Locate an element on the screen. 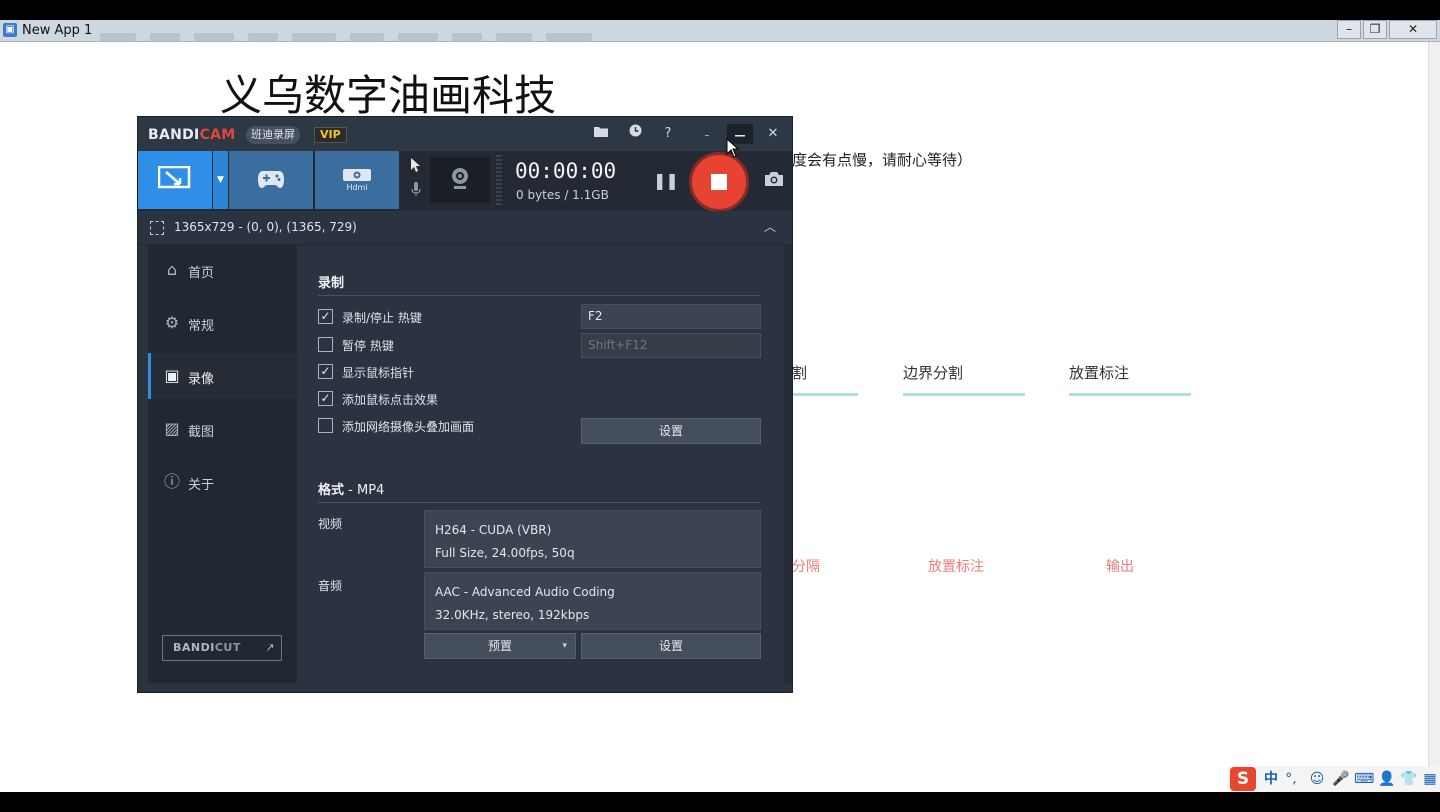 The width and height of the screenshot is (1440, 812). app-icon: ▣ is located at coordinates (10, 30).